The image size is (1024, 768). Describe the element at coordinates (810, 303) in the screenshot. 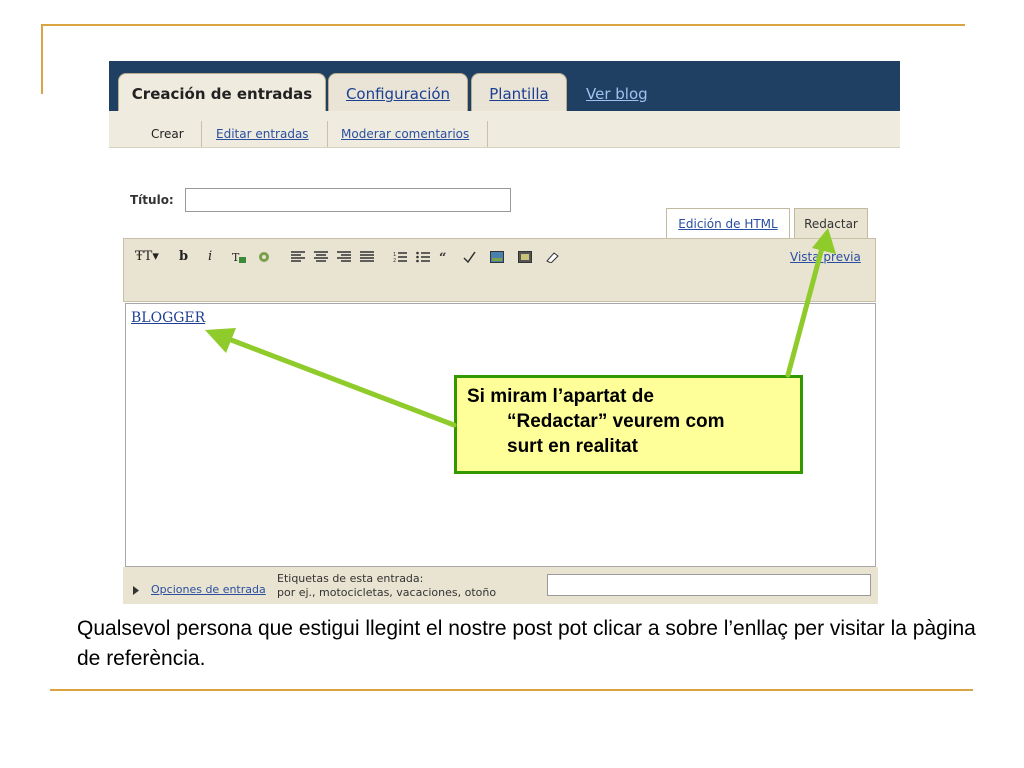

I see `arrow-to-redactar-tab` at that location.